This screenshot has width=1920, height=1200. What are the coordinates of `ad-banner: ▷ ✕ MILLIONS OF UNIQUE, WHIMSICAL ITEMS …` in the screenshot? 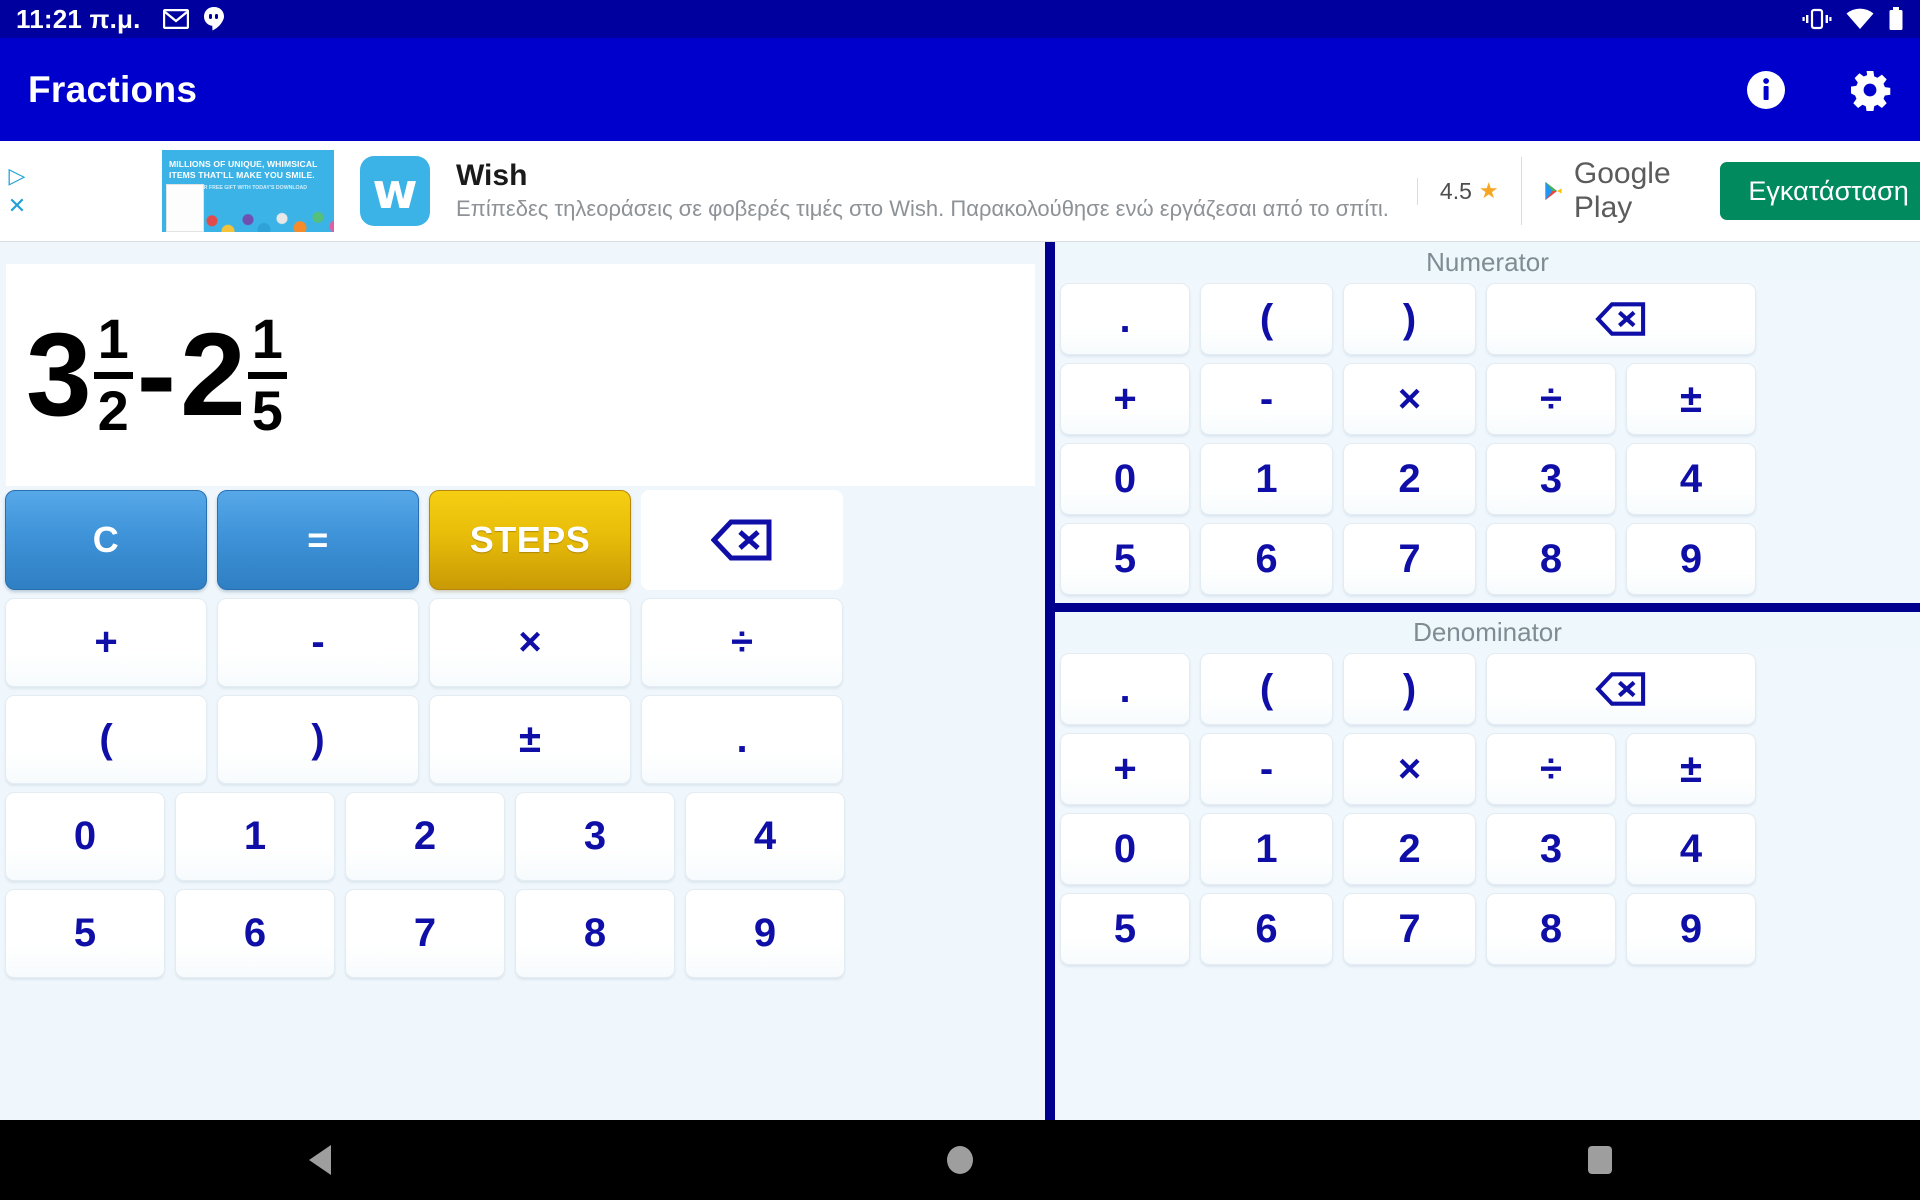 It's located at (960, 191).